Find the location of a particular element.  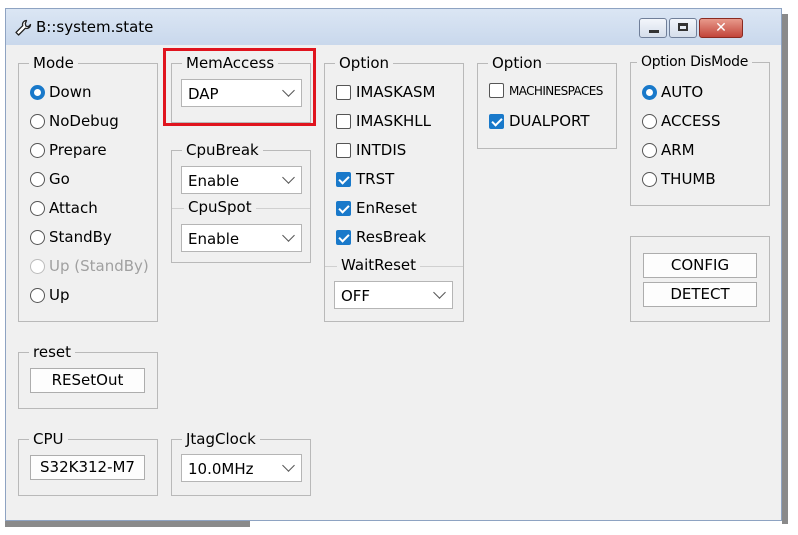

option2-group: Option is located at coordinates (547, 101).